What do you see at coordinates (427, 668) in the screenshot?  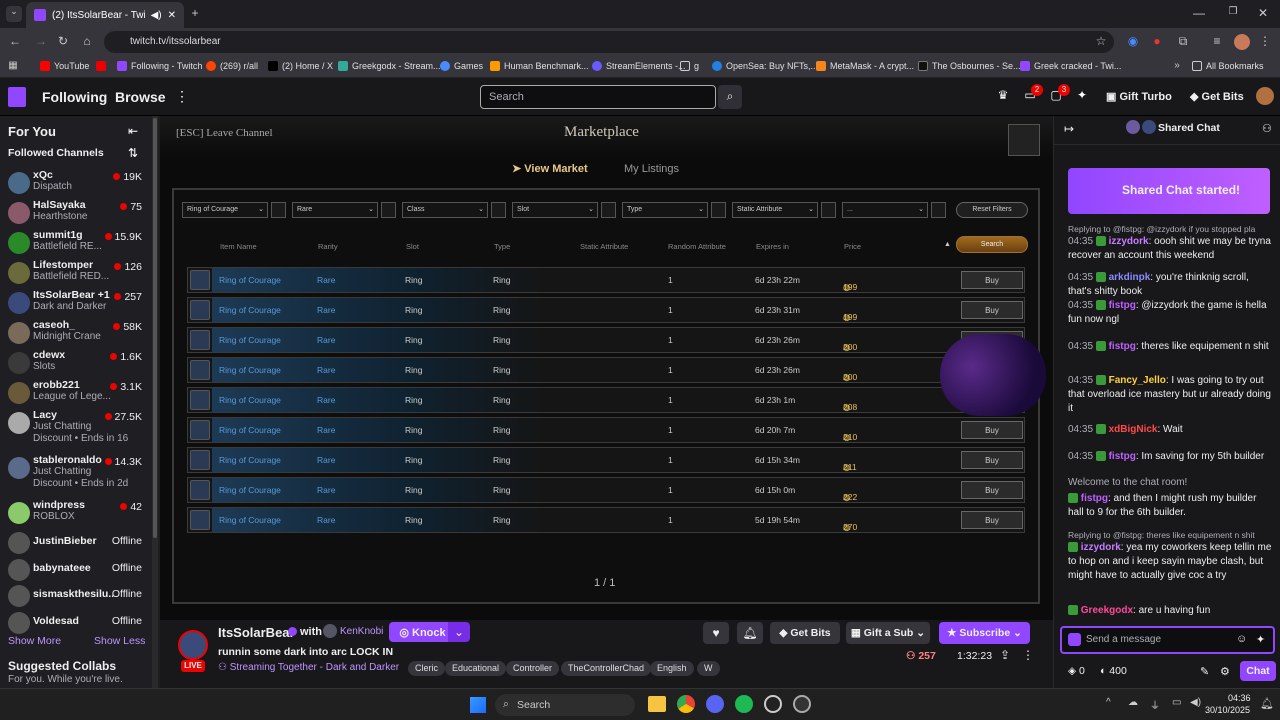 I see `tag-cleric: Cleric` at bounding box center [427, 668].